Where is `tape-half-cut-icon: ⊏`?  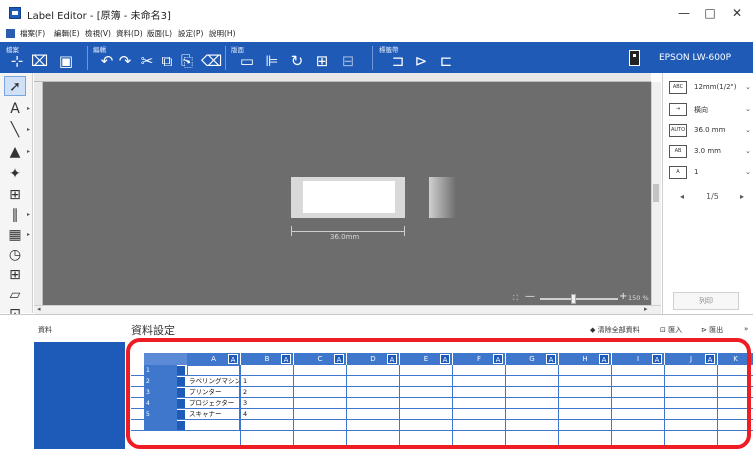
tape-half-cut-icon: ⊏ is located at coordinates (446, 61).